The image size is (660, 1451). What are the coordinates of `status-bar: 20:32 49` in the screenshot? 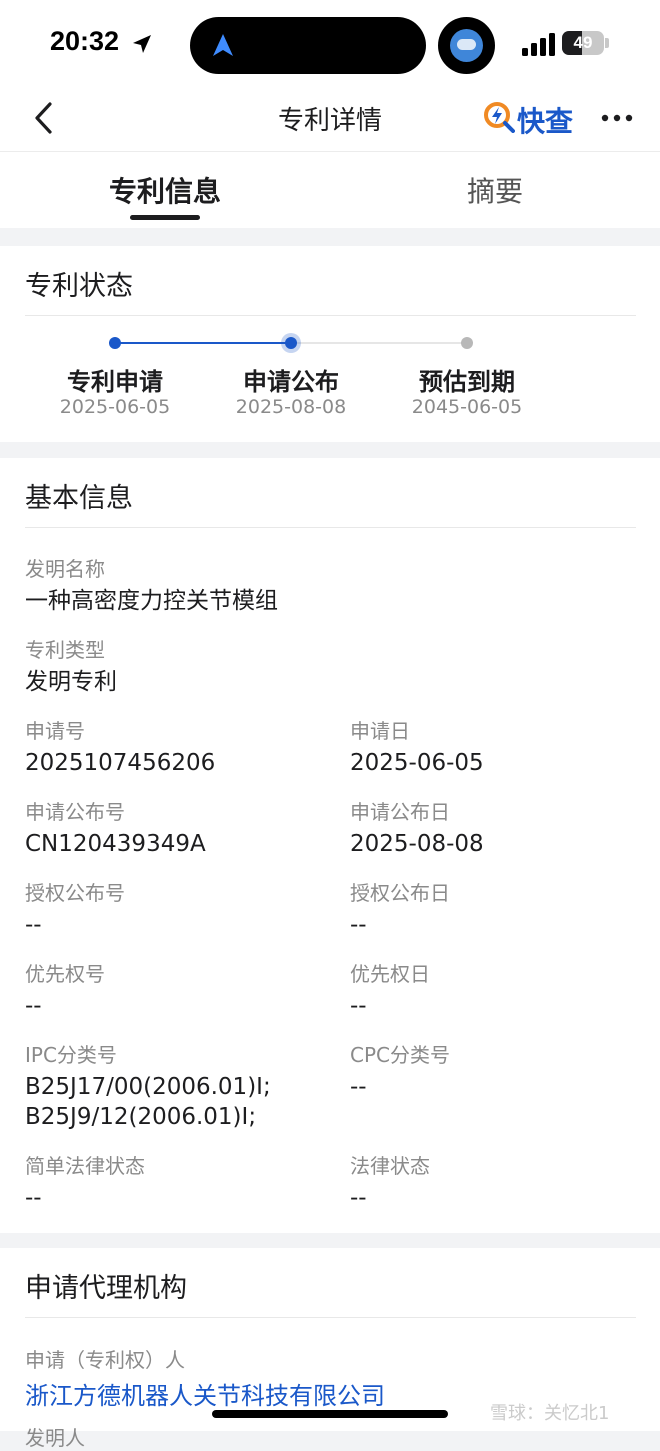 It's located at (330, 45).